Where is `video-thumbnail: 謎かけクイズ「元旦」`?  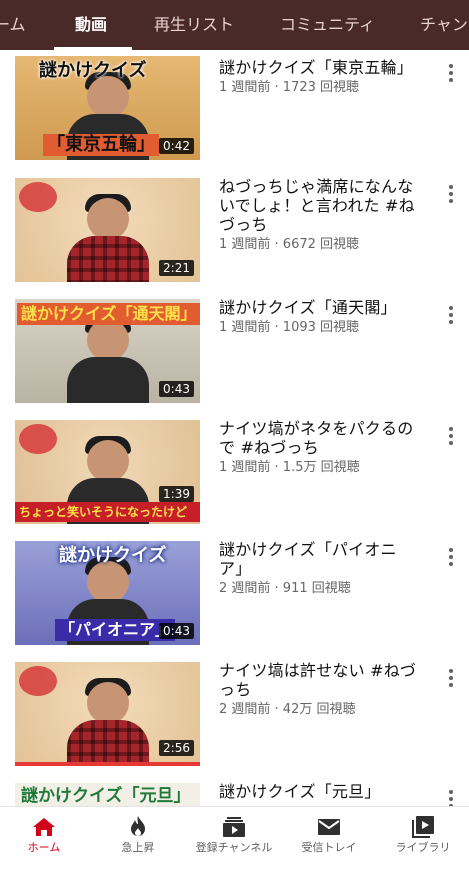
video-thumbnail: 謎かけクイズ「元旦」 is located at coordinates (107, 794).